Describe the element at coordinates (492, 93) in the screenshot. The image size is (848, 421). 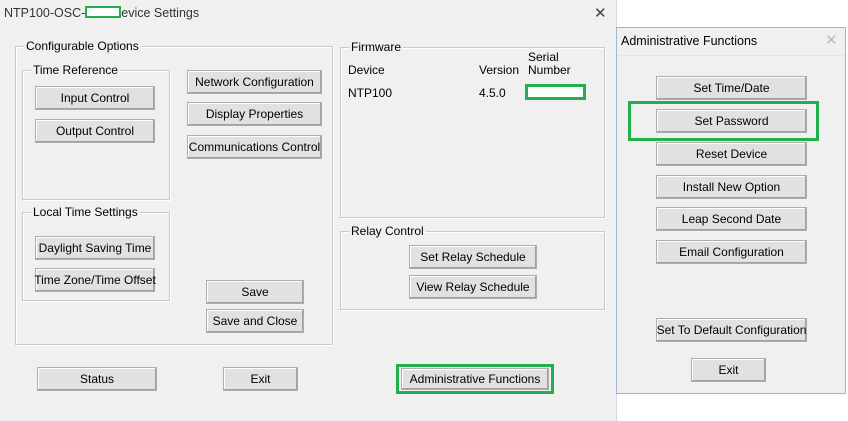
I see `firmware-version-value: 4.5.0` at that location.